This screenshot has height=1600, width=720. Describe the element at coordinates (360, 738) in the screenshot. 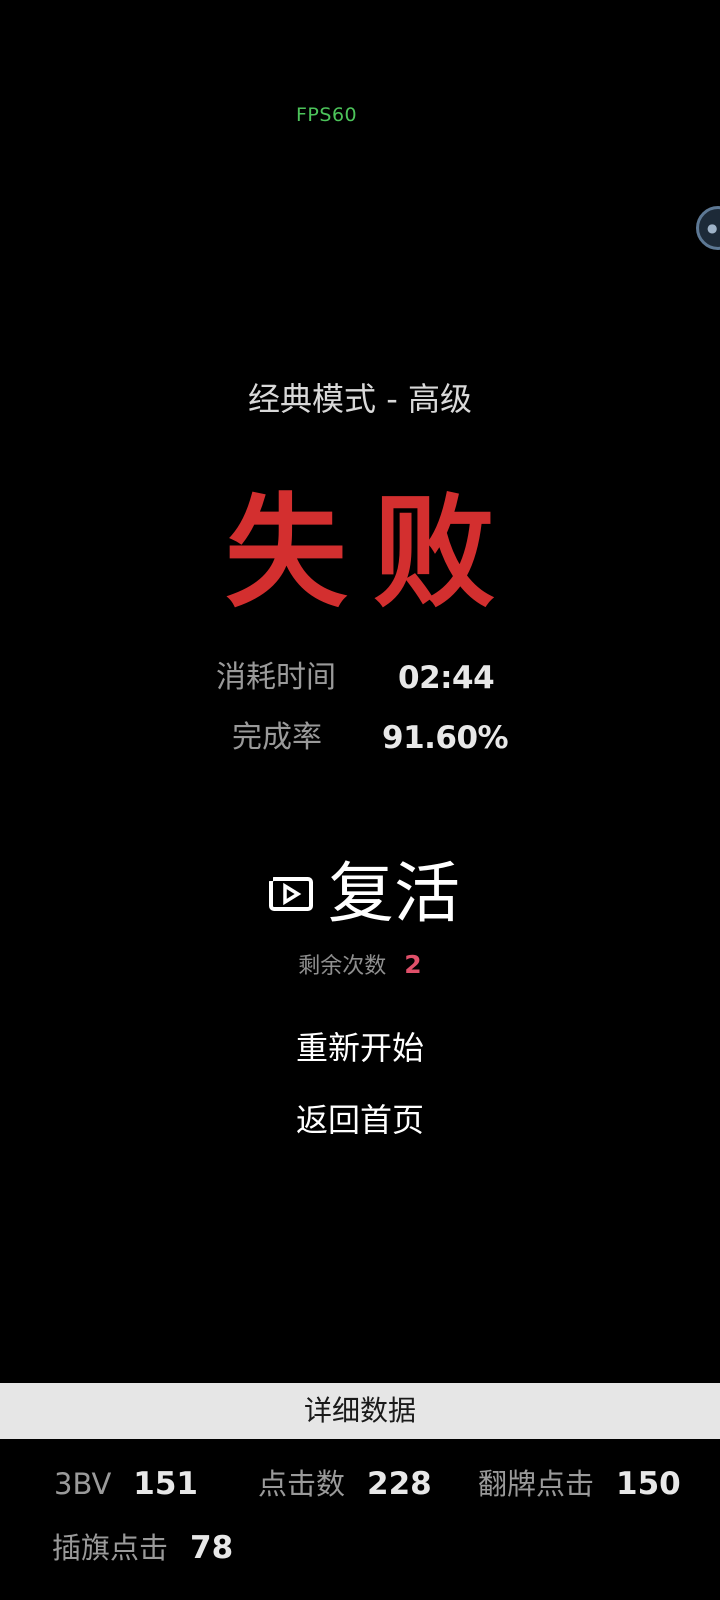

I see `stat-row-completion: 完成率 91.60%` at that location.